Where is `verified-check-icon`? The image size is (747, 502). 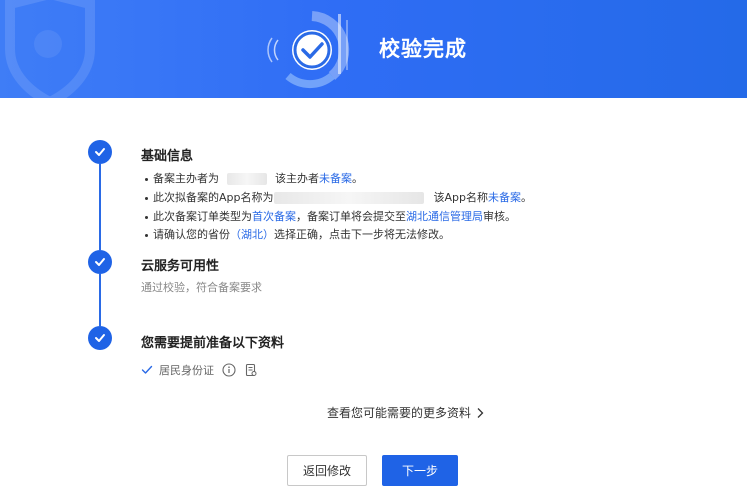
verified-check-icon is located at coordinates (308, 50).